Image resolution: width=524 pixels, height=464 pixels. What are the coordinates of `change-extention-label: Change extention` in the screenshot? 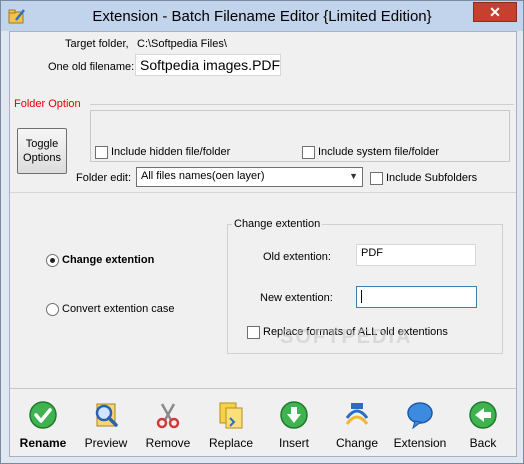 It's located at (108, 260).